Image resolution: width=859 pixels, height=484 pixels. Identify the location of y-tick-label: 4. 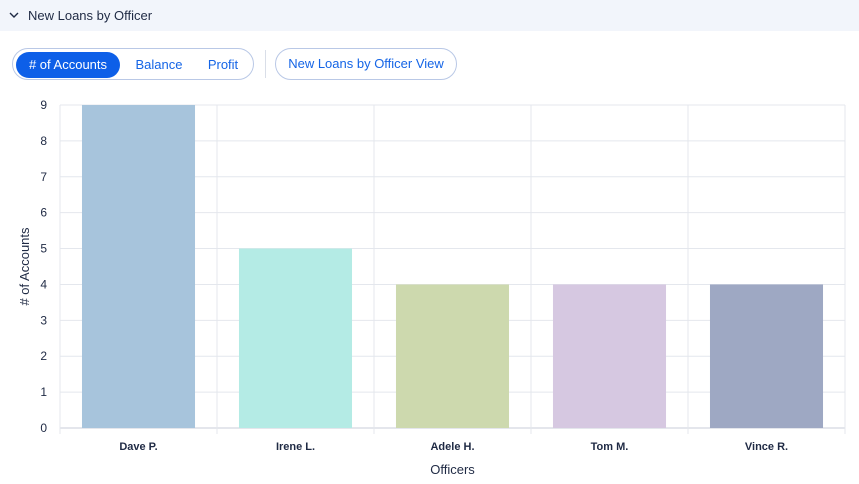
(43, 284).